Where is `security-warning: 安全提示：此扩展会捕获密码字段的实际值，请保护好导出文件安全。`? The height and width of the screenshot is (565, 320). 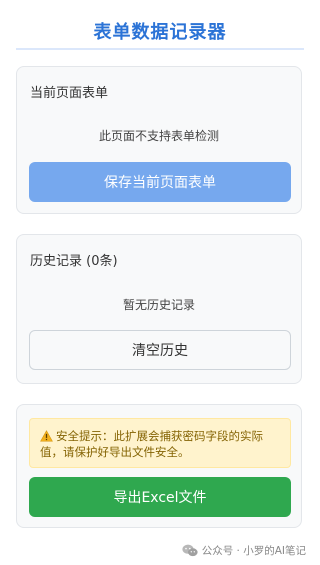 security-warning: 安全提示：此扩展会捕获密码字段的实际值，请保护好导出文件安全。 is located at coordinates (160, 443).